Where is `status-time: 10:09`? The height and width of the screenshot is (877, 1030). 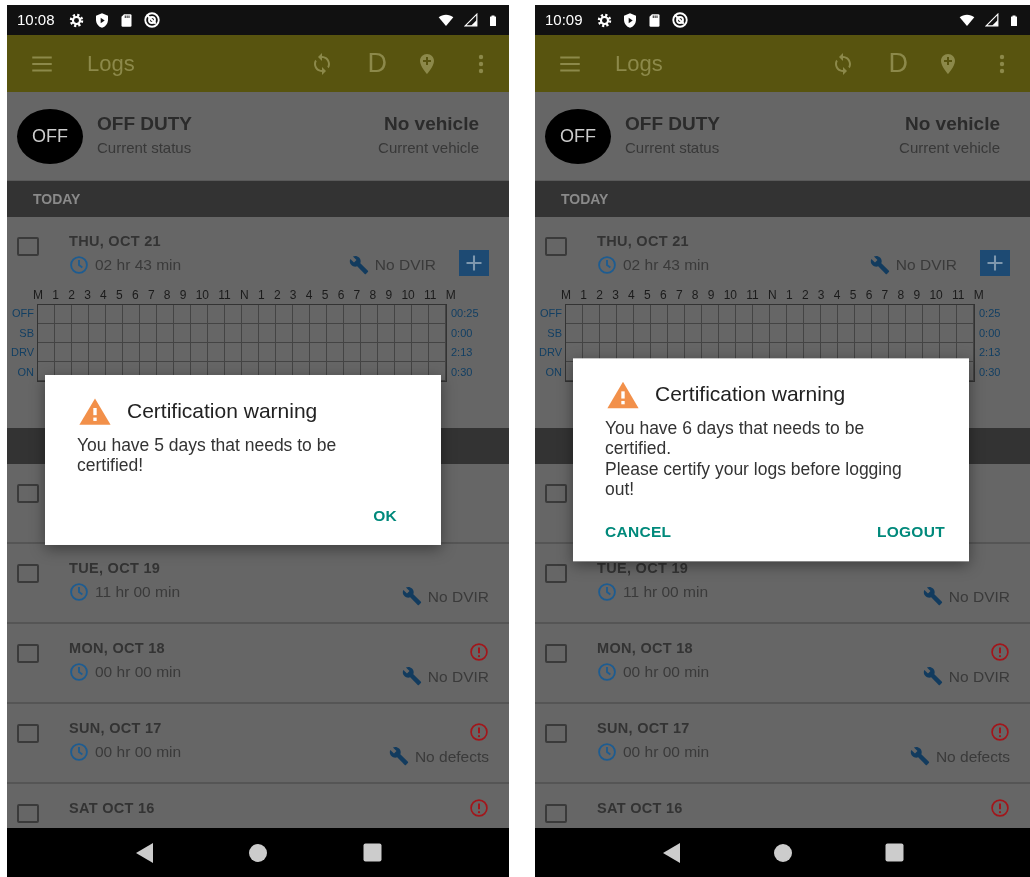
status-time: 10:09 is located at coordinates (564, 19).